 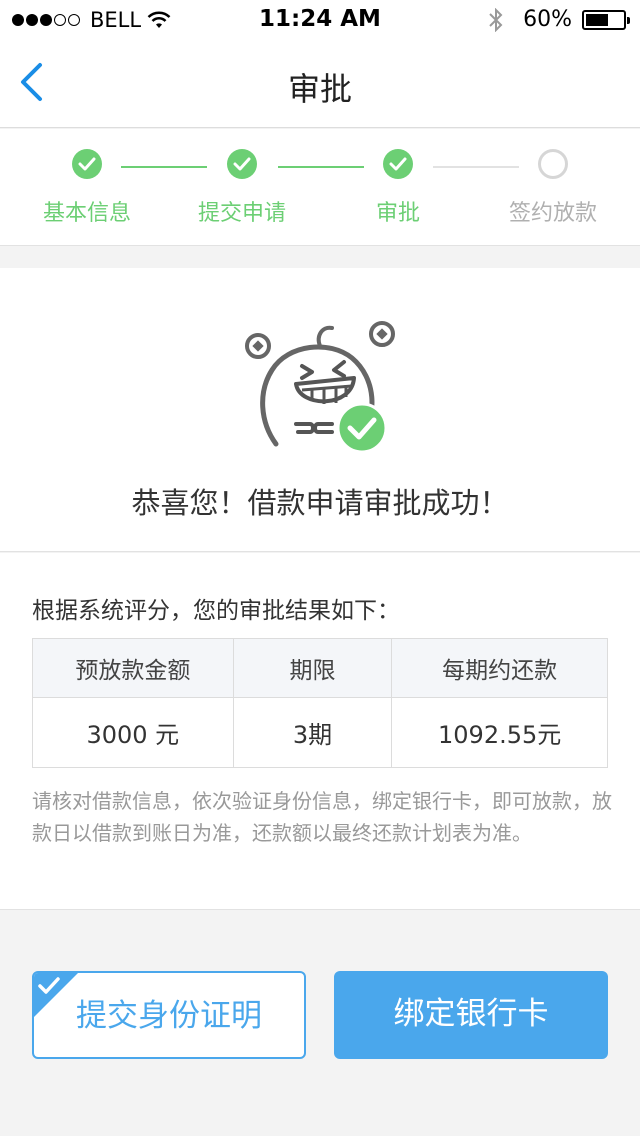 What do you see at coordinates (397, 213) in the screenshot?
I see `step-label: 审批` at bounding box center [397, 213].